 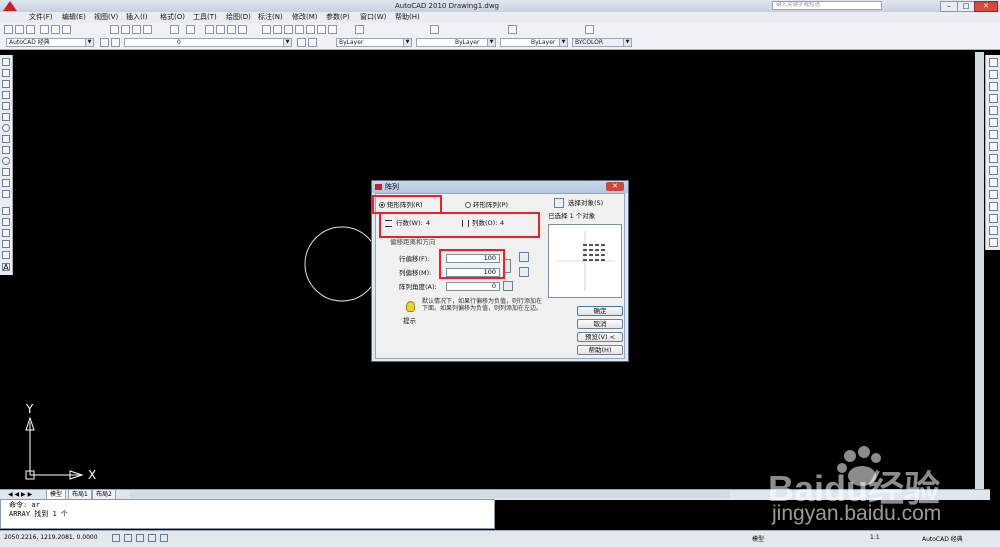 What do you see at coordinates (430, 494) in the screenshot?
I see `horizontal-scrollbar` at bounding box center [430, 494].